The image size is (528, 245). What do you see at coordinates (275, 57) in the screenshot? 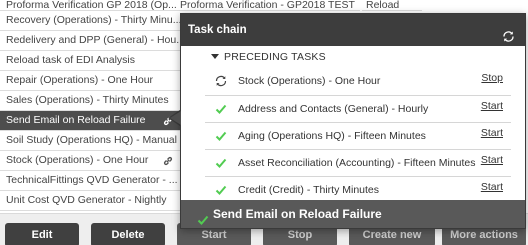
I see `section-title: PRECEDING TASKS` at bounding box center [275, 57].